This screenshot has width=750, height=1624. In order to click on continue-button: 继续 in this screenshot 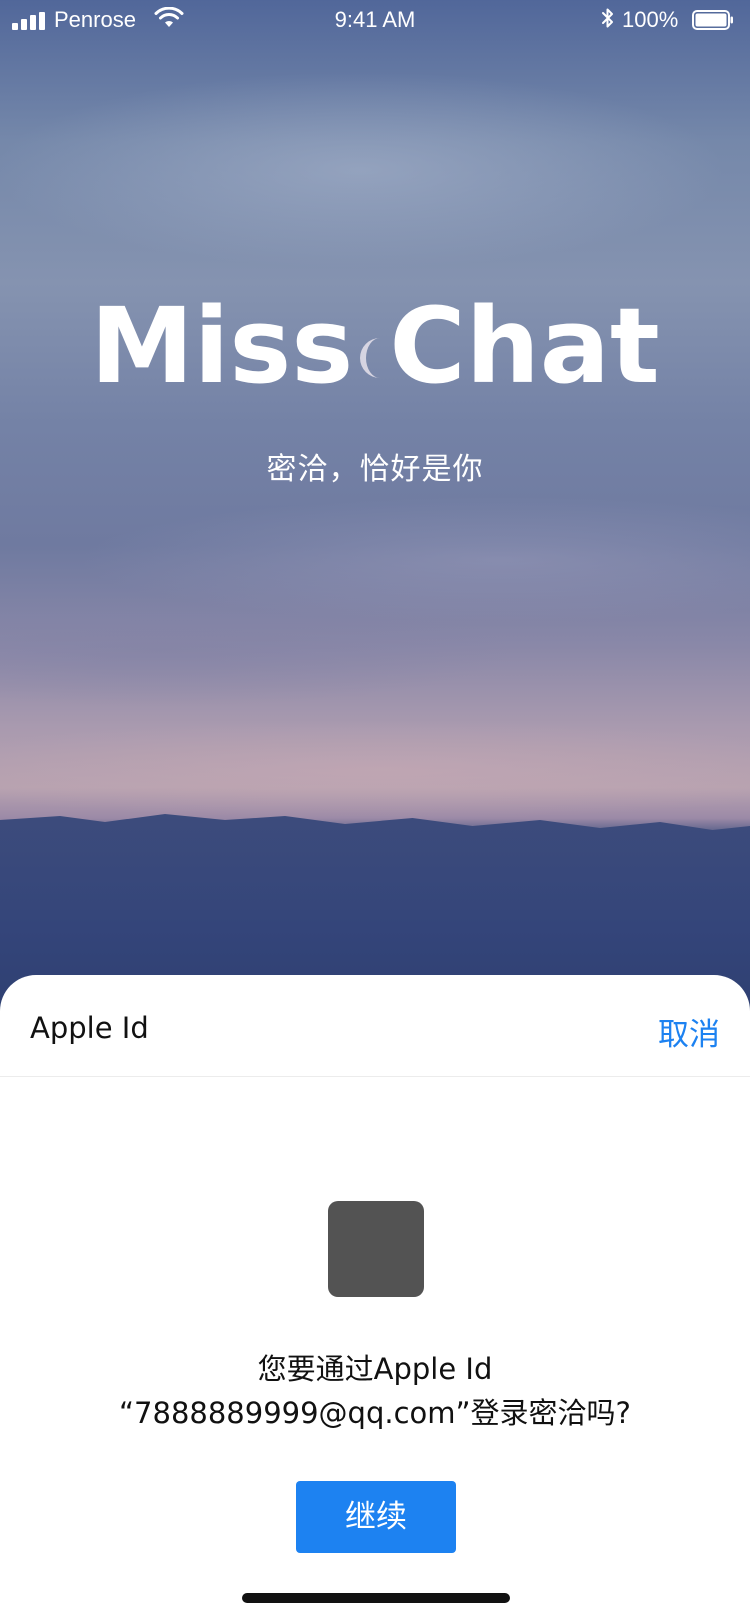, I will do `click(376, 1517)`.